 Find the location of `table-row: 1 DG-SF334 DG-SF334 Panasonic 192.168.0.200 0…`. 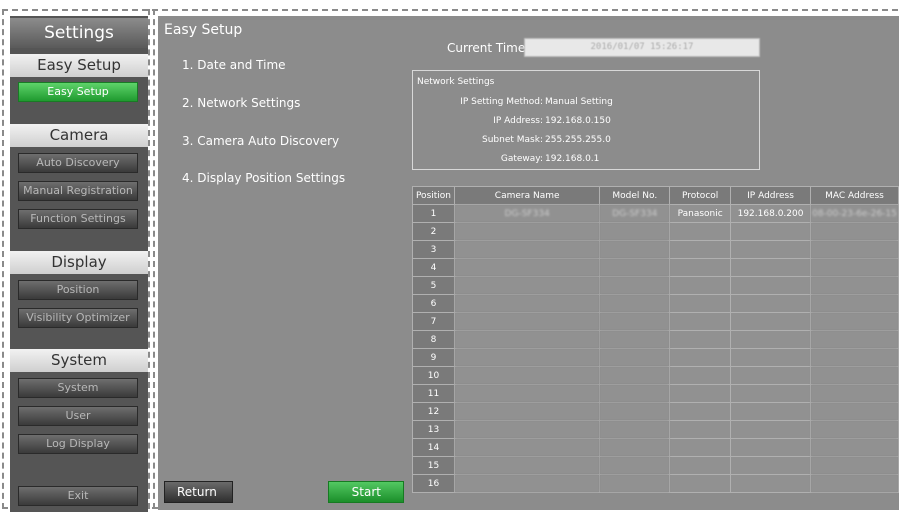

table-row: 1 DG-SF334 DG-SF334 Panasonic 192.168.0.200 0… is located at coordinates (655, 213).